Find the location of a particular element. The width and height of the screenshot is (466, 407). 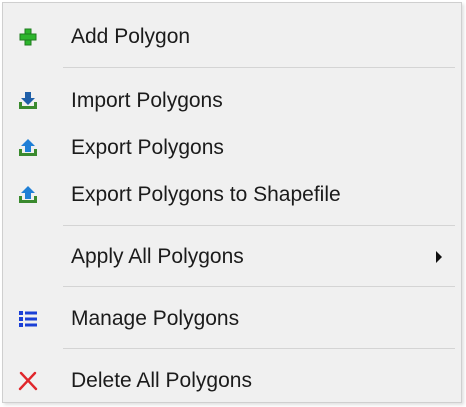

menu-item-add-polygon: Add Polygon is located at coordinates (232, 37).